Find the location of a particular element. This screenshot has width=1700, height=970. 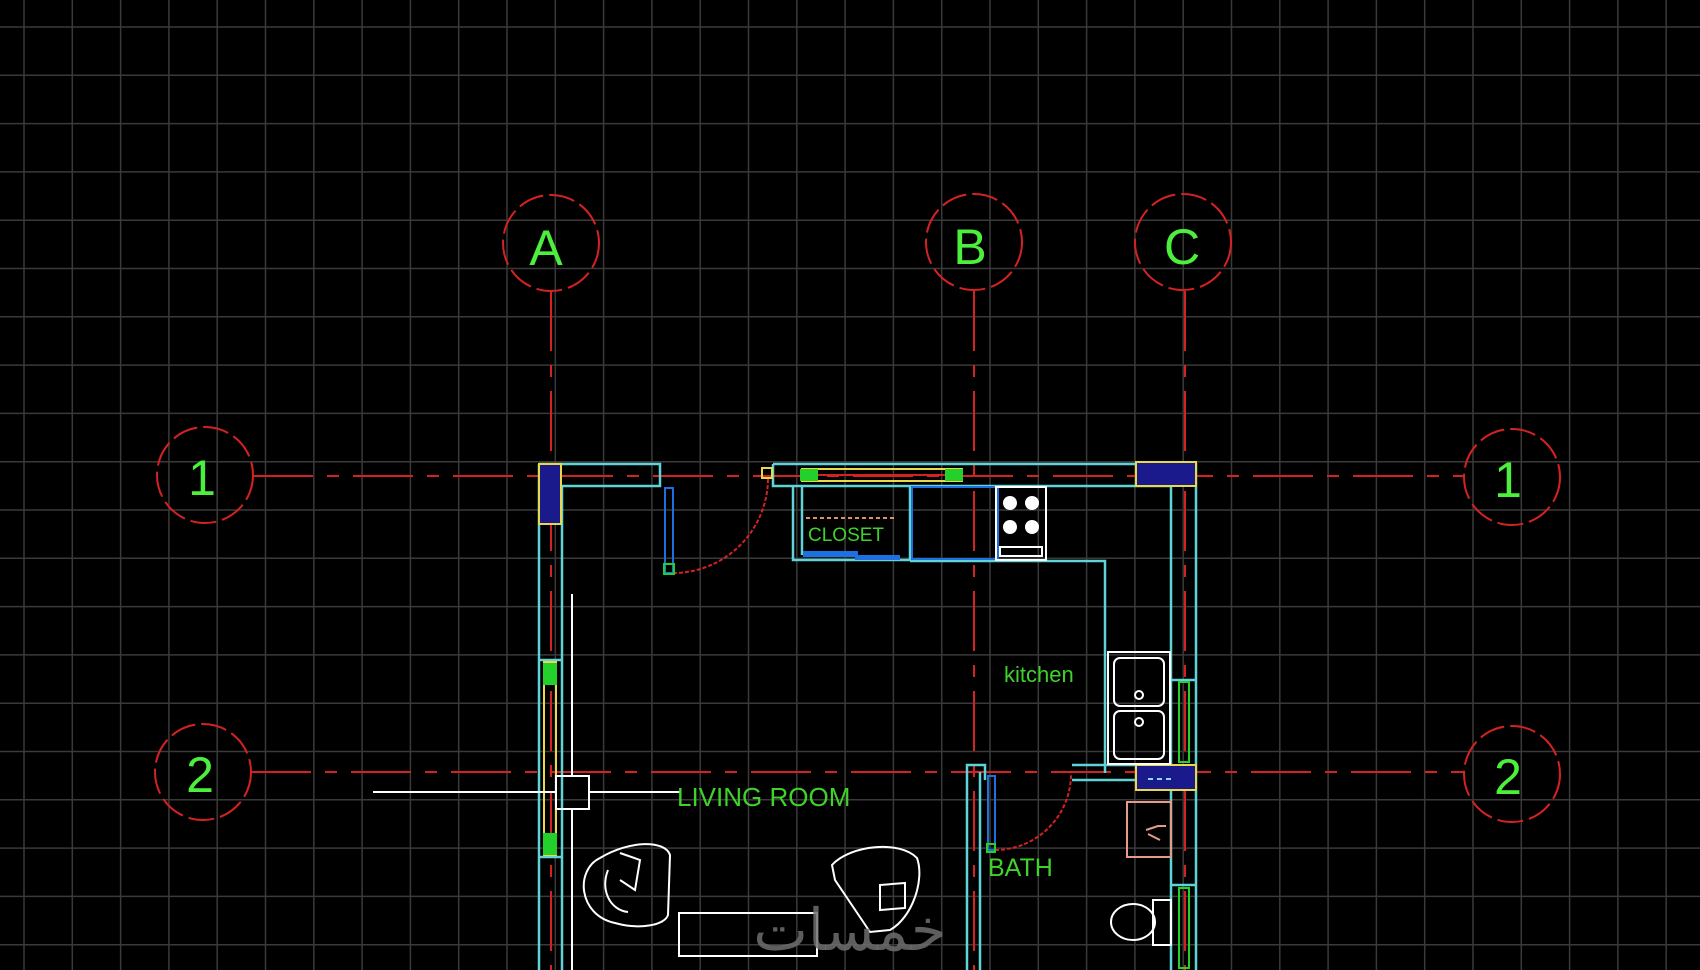

axis-label-1-right: 1 is located at coordinates (1508, 480).